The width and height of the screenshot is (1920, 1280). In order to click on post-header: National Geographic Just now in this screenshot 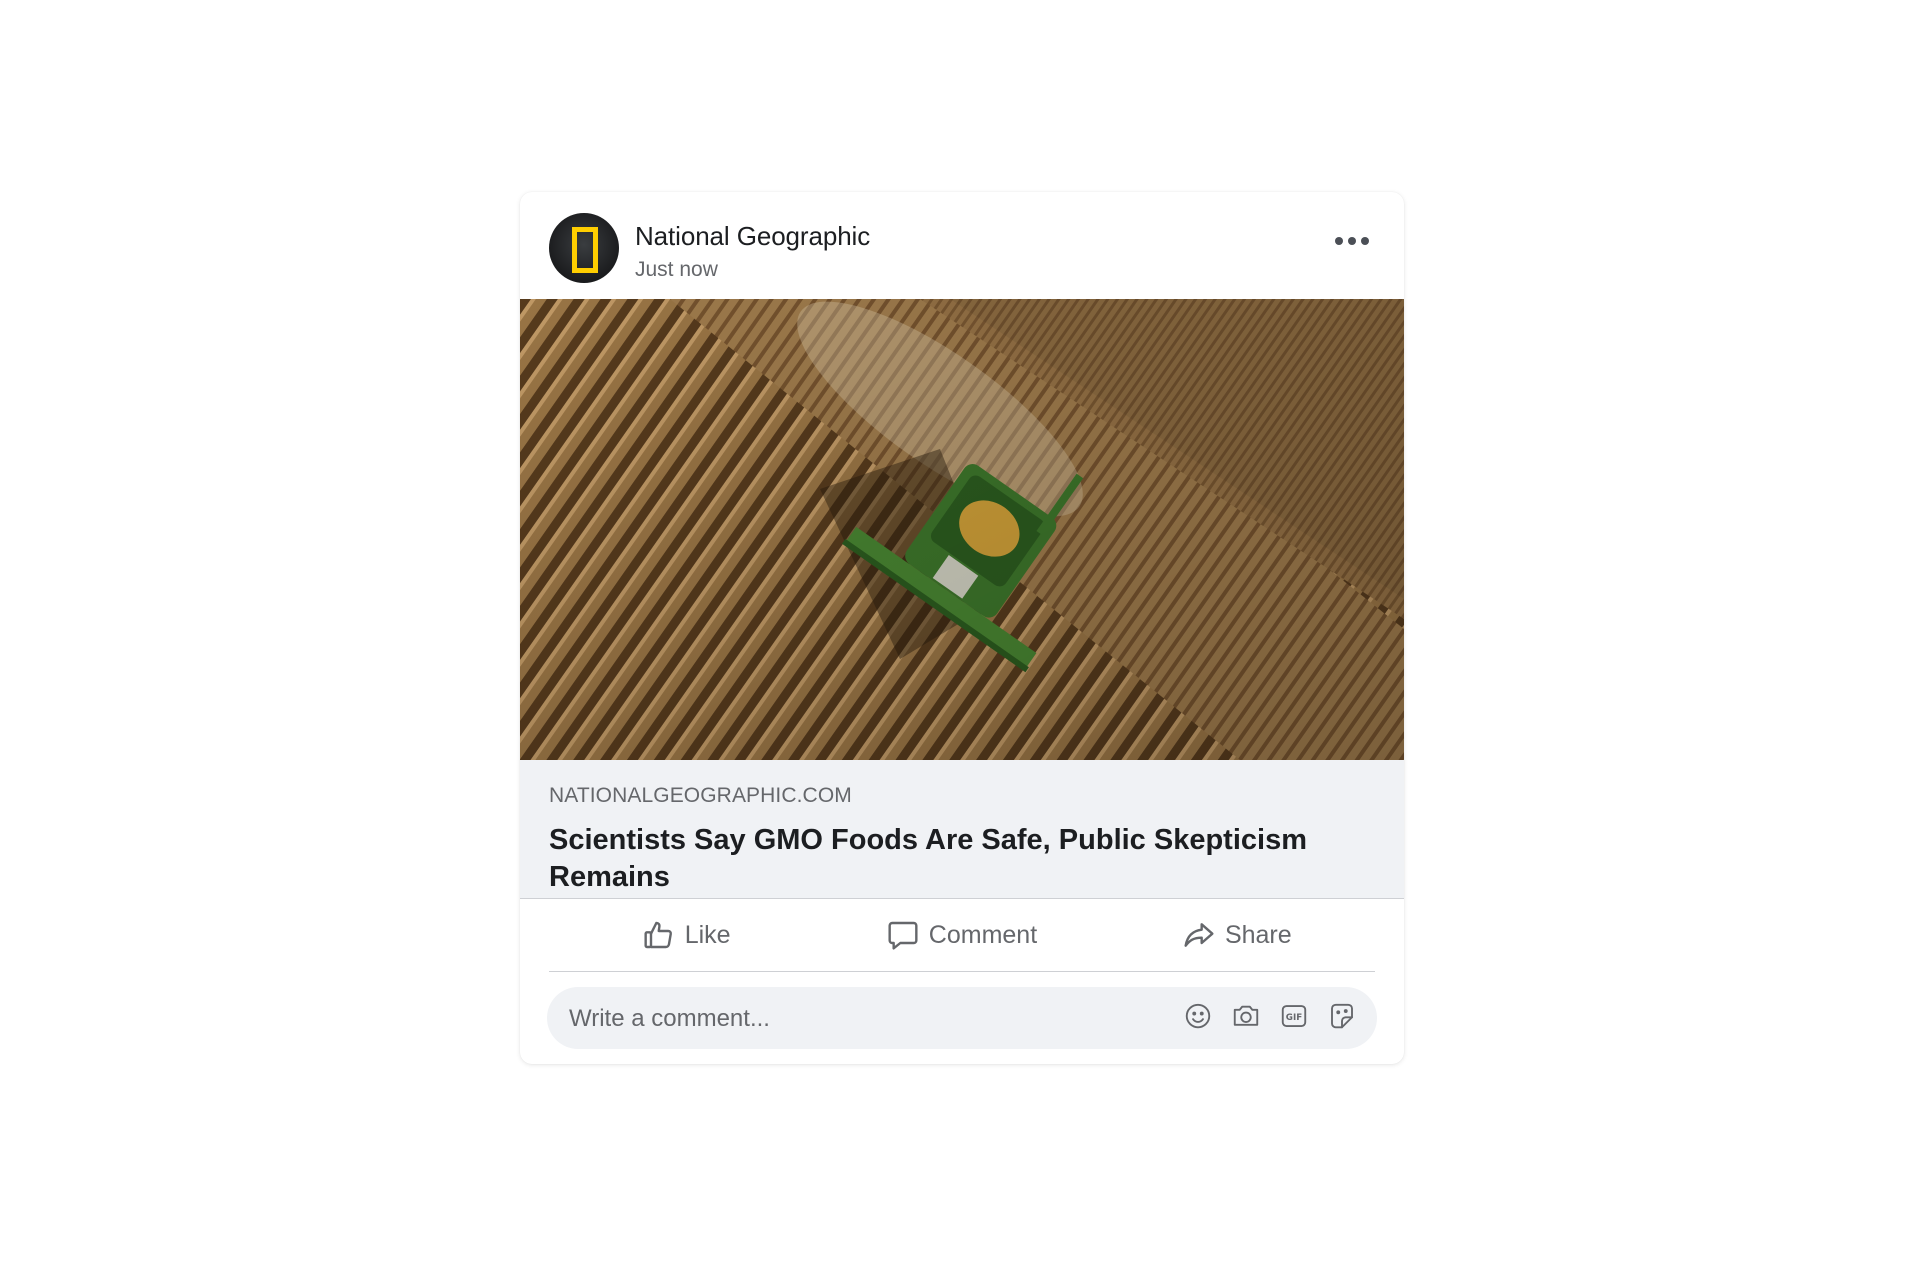, I will do `click(962, 245)`.